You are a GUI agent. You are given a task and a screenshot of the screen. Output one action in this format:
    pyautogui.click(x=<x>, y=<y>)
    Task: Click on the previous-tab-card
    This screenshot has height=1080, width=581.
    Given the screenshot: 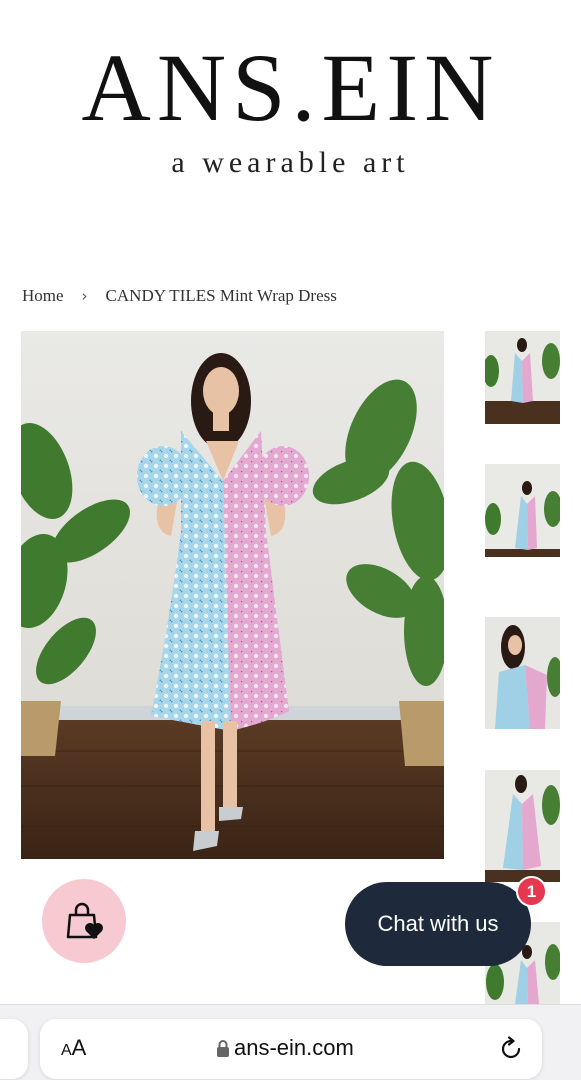 What is the action you would take?
    pyautogui.click(x=14, y=1049)
    